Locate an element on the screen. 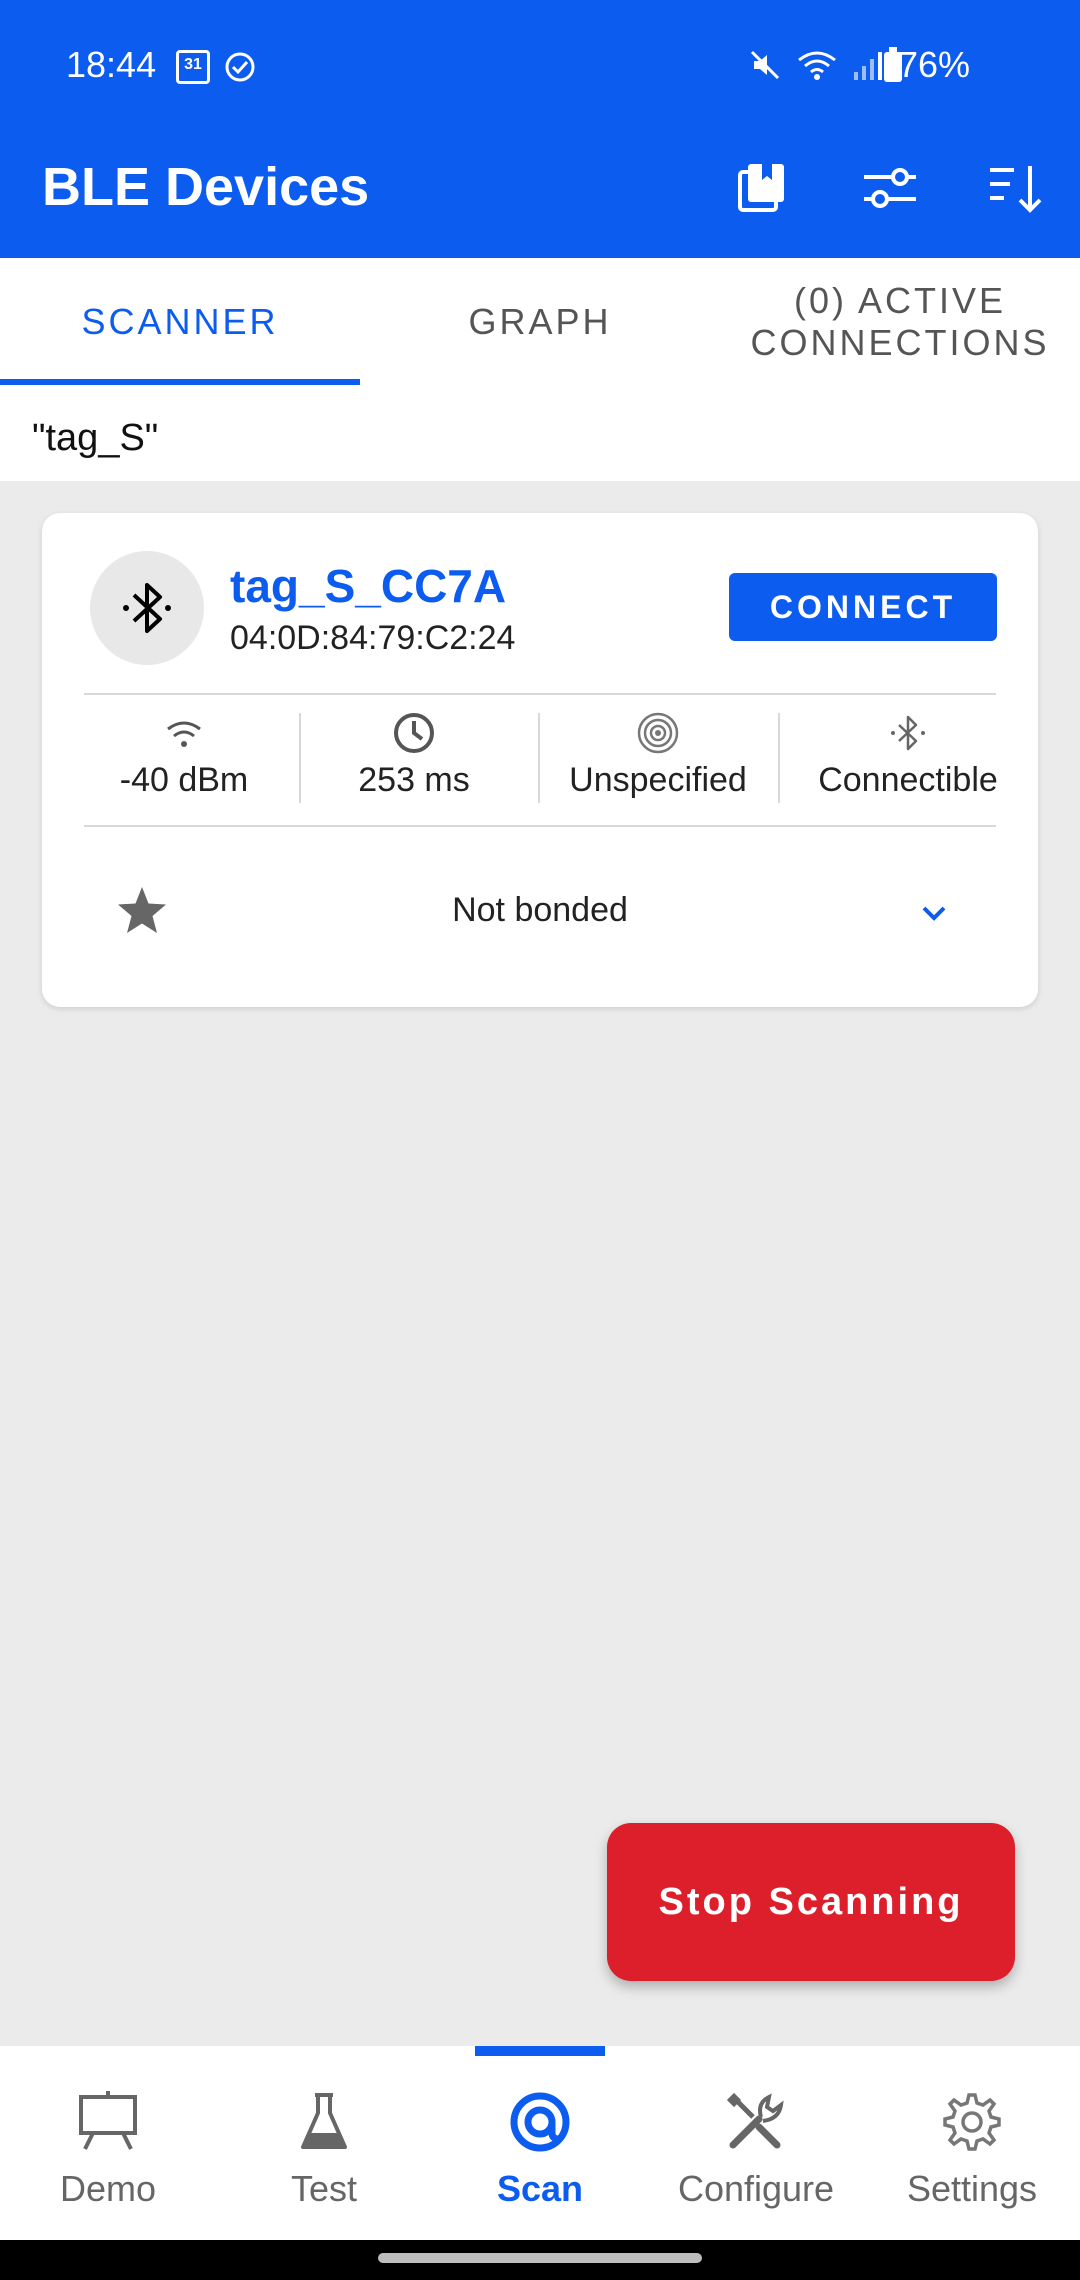 The image size is (1080, 2280). chevron-down-icon is located at coordinates (934, 913).